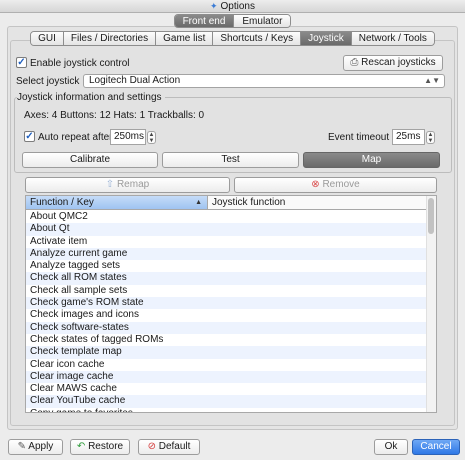 Image resolution: width=465 pixels, height=460 pixels. I want to click on test-button: Test, so click(230, 160).